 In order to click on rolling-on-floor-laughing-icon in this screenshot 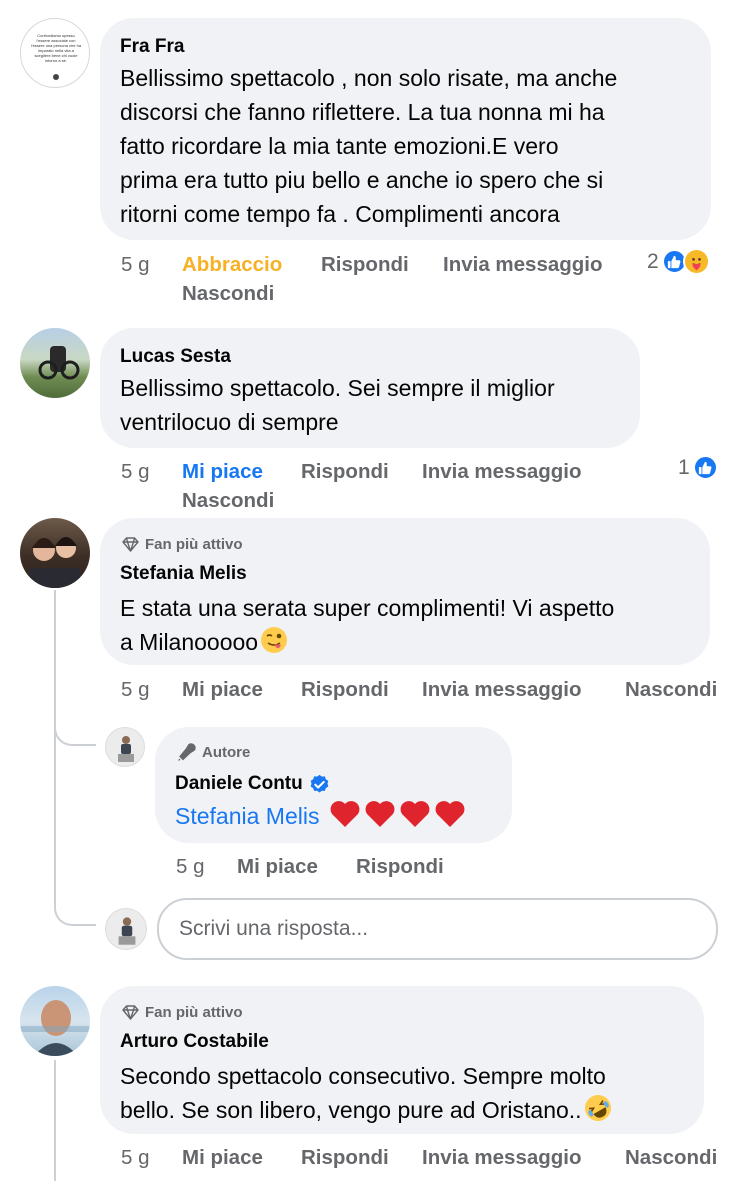, I will do `click(597, 1108)`.